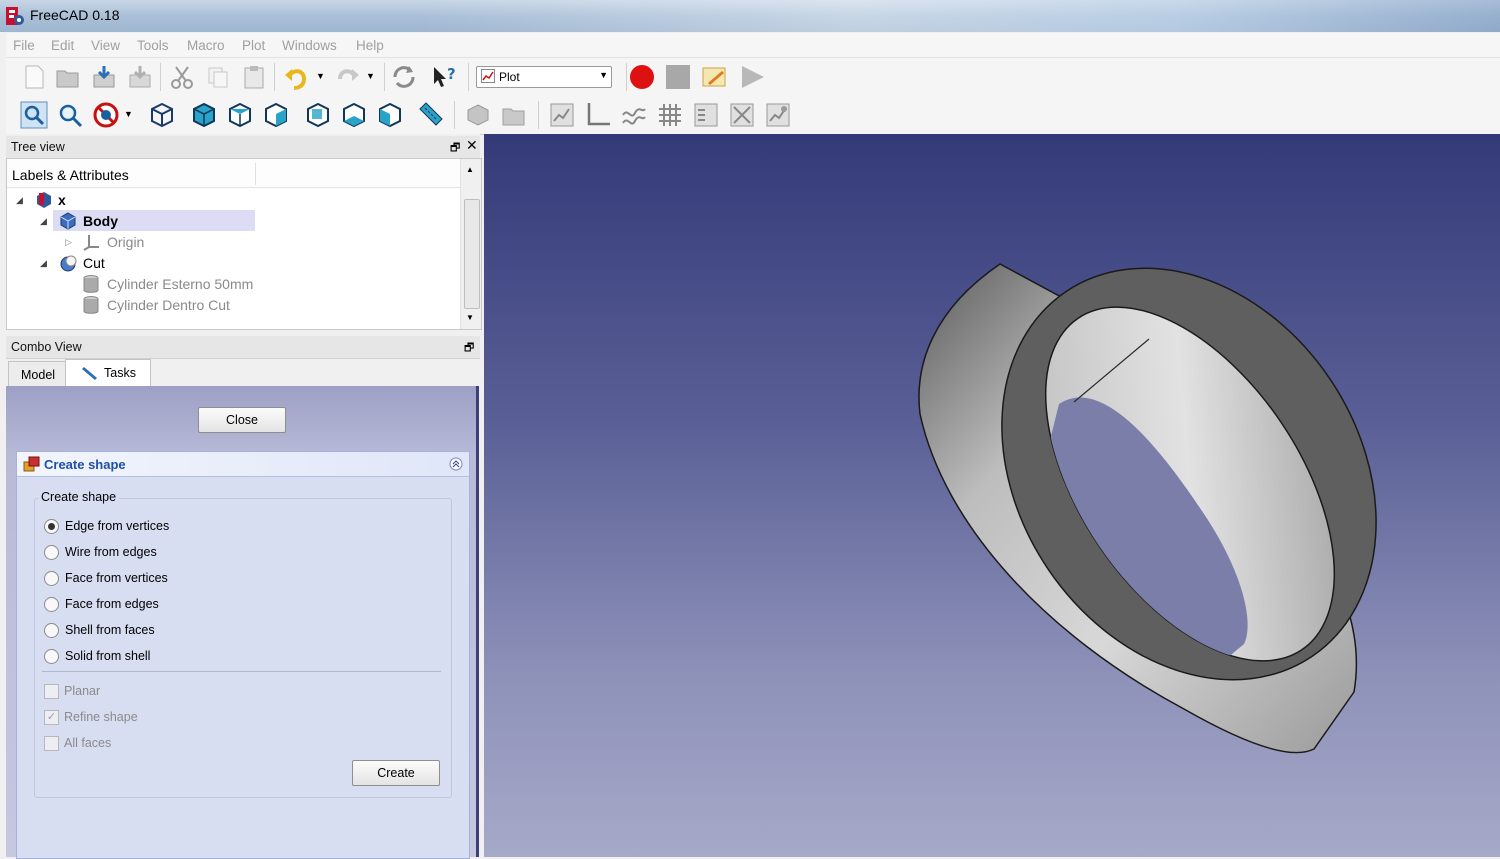 This screenshot has width=1500, height=859. What do you see at coordinates (444, 77) in the screenshot?
I see `whats-this-icon: ?` at bounding box center [444, 77].